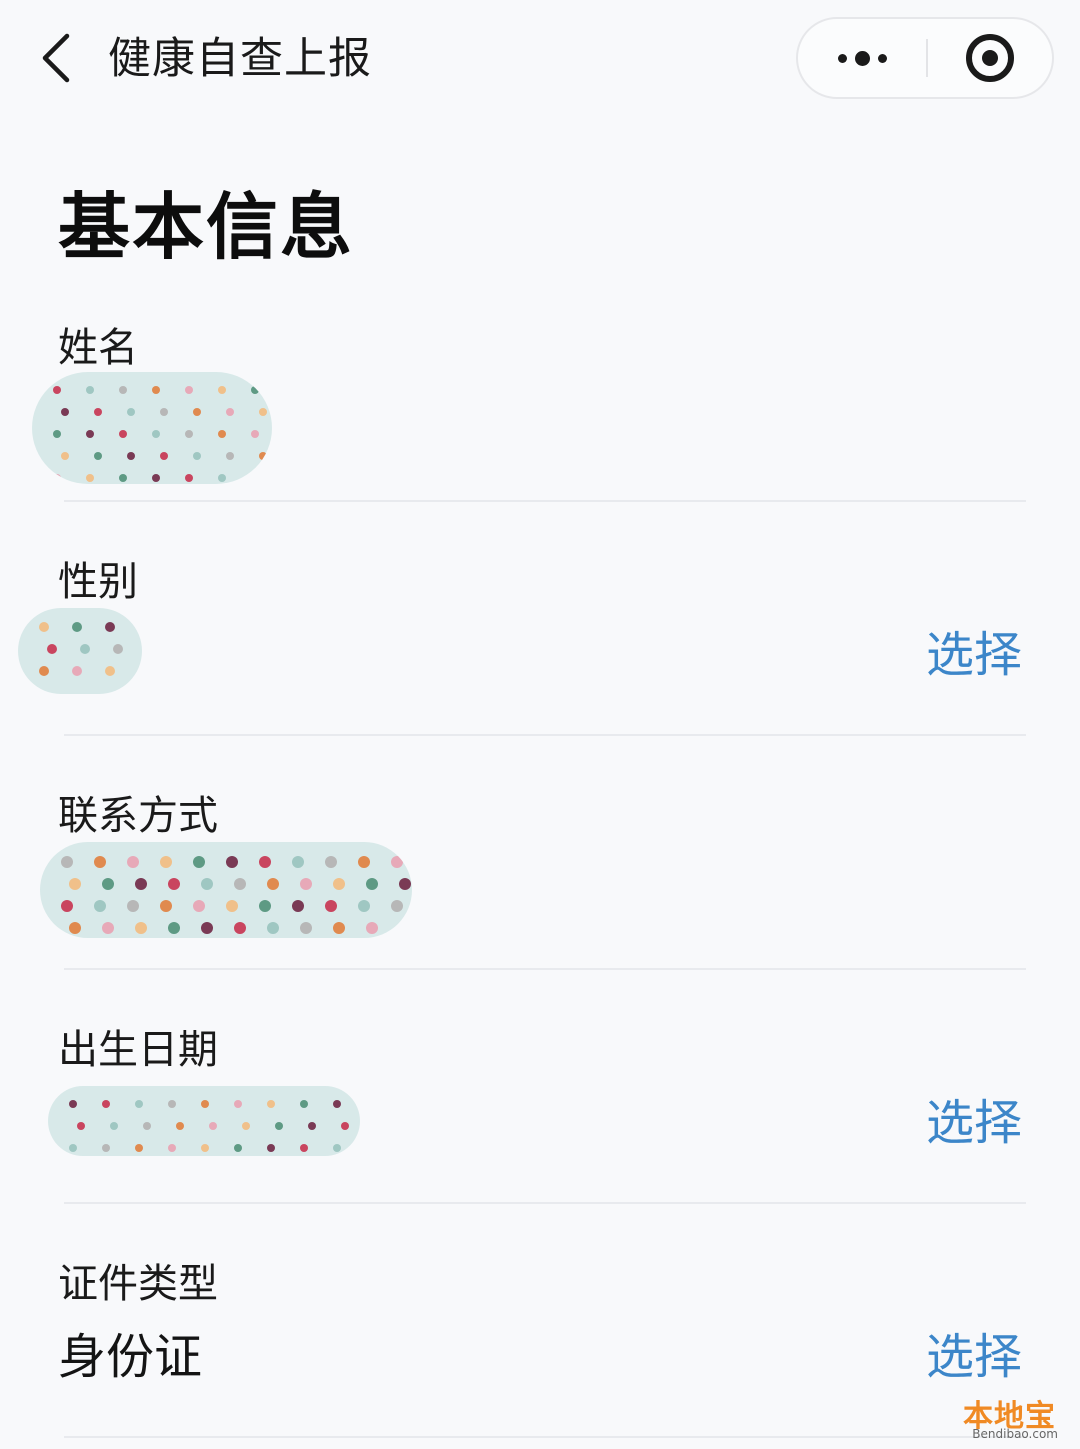  I want to click on name-input, so click(156, 428).